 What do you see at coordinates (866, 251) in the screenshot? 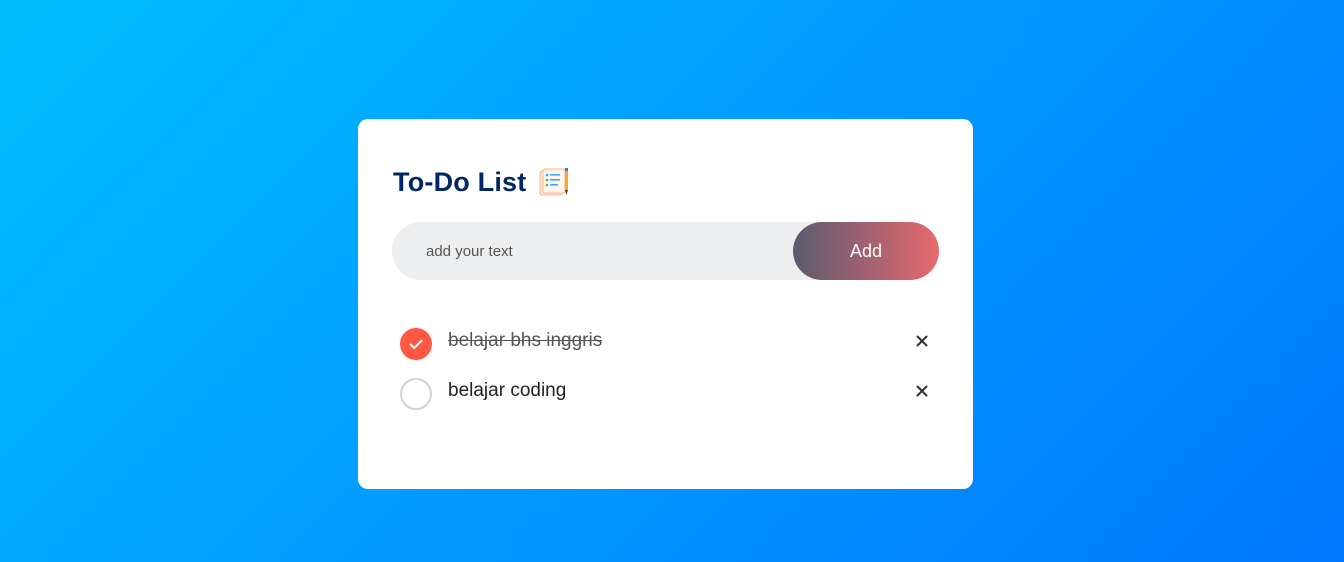
I see `add-button: Add` at bounding box center [866, 251].